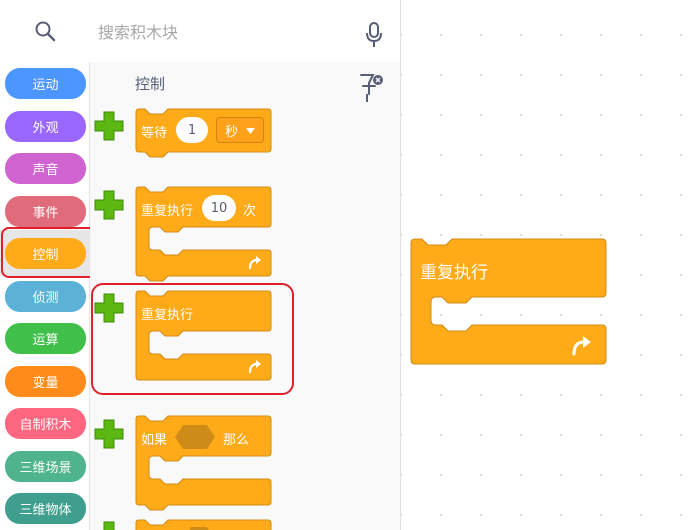 This screenshot has width=699, height=530. Describe the element at coordinates (374, 35) in the screenshot. I see `microphone-icon` at that location.